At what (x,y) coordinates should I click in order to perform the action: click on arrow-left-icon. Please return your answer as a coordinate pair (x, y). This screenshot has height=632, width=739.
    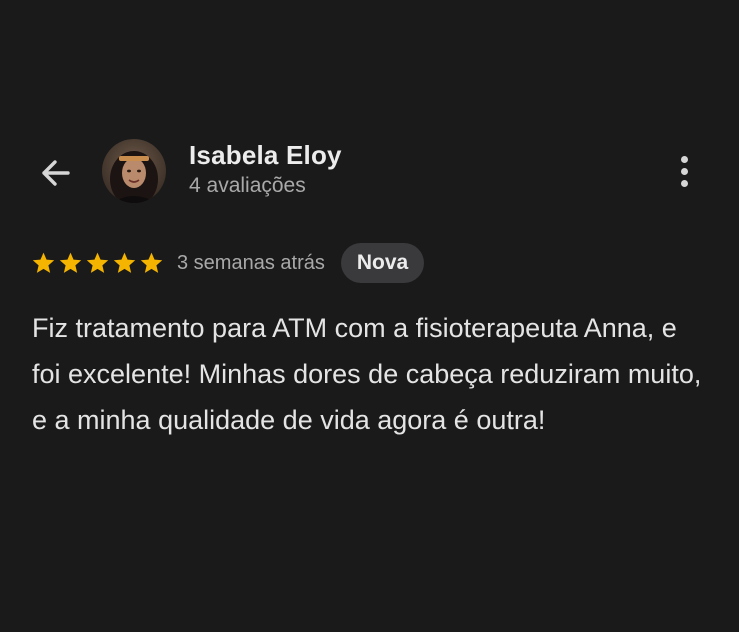
    Looking at the image, I should click on (56, 173).